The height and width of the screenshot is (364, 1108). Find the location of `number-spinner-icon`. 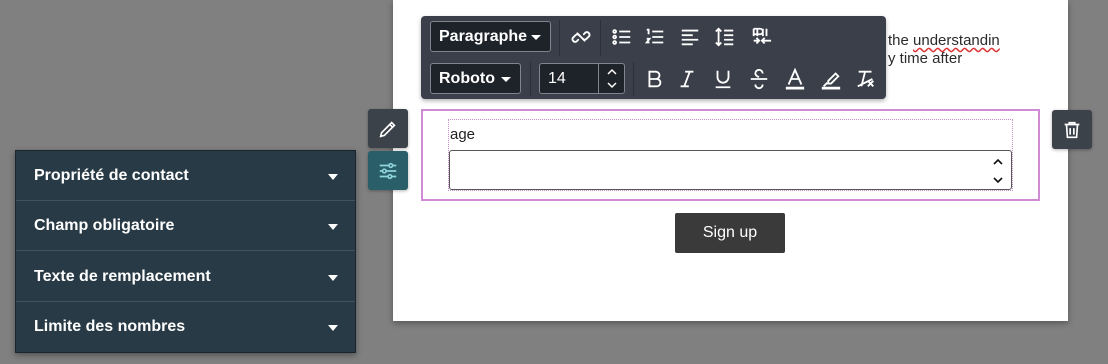

number-spinner-icon is located at coordinates (998, 171).